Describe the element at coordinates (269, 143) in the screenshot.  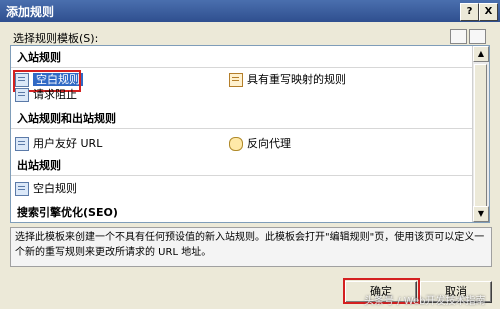
I see `list-item-label: 反向代理` at that location.